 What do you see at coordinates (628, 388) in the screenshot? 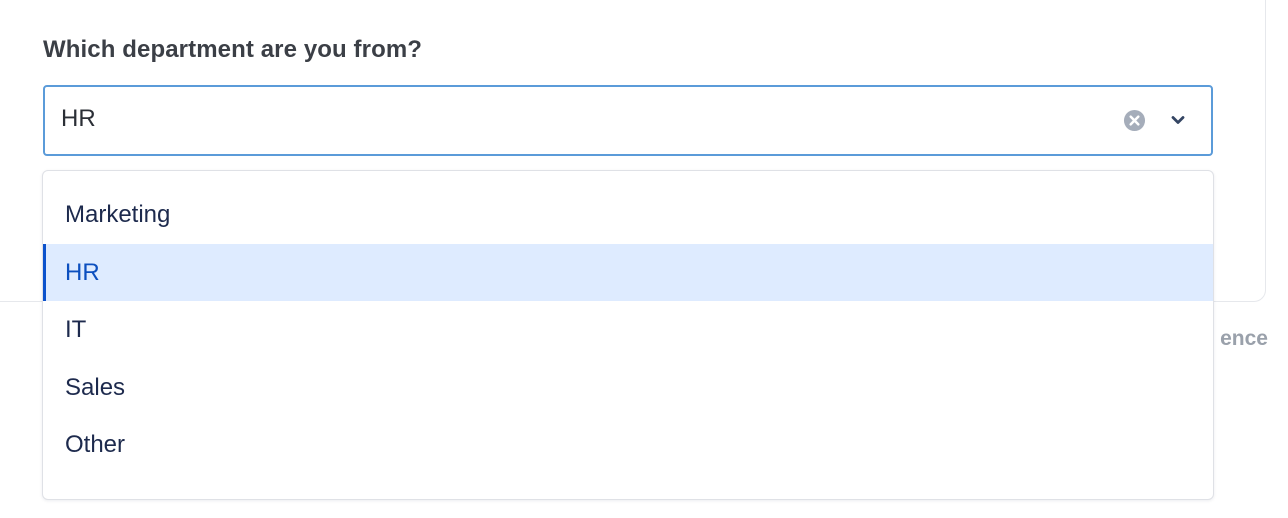
I see `option-sales: Sales` at bounding box center [628, 388].